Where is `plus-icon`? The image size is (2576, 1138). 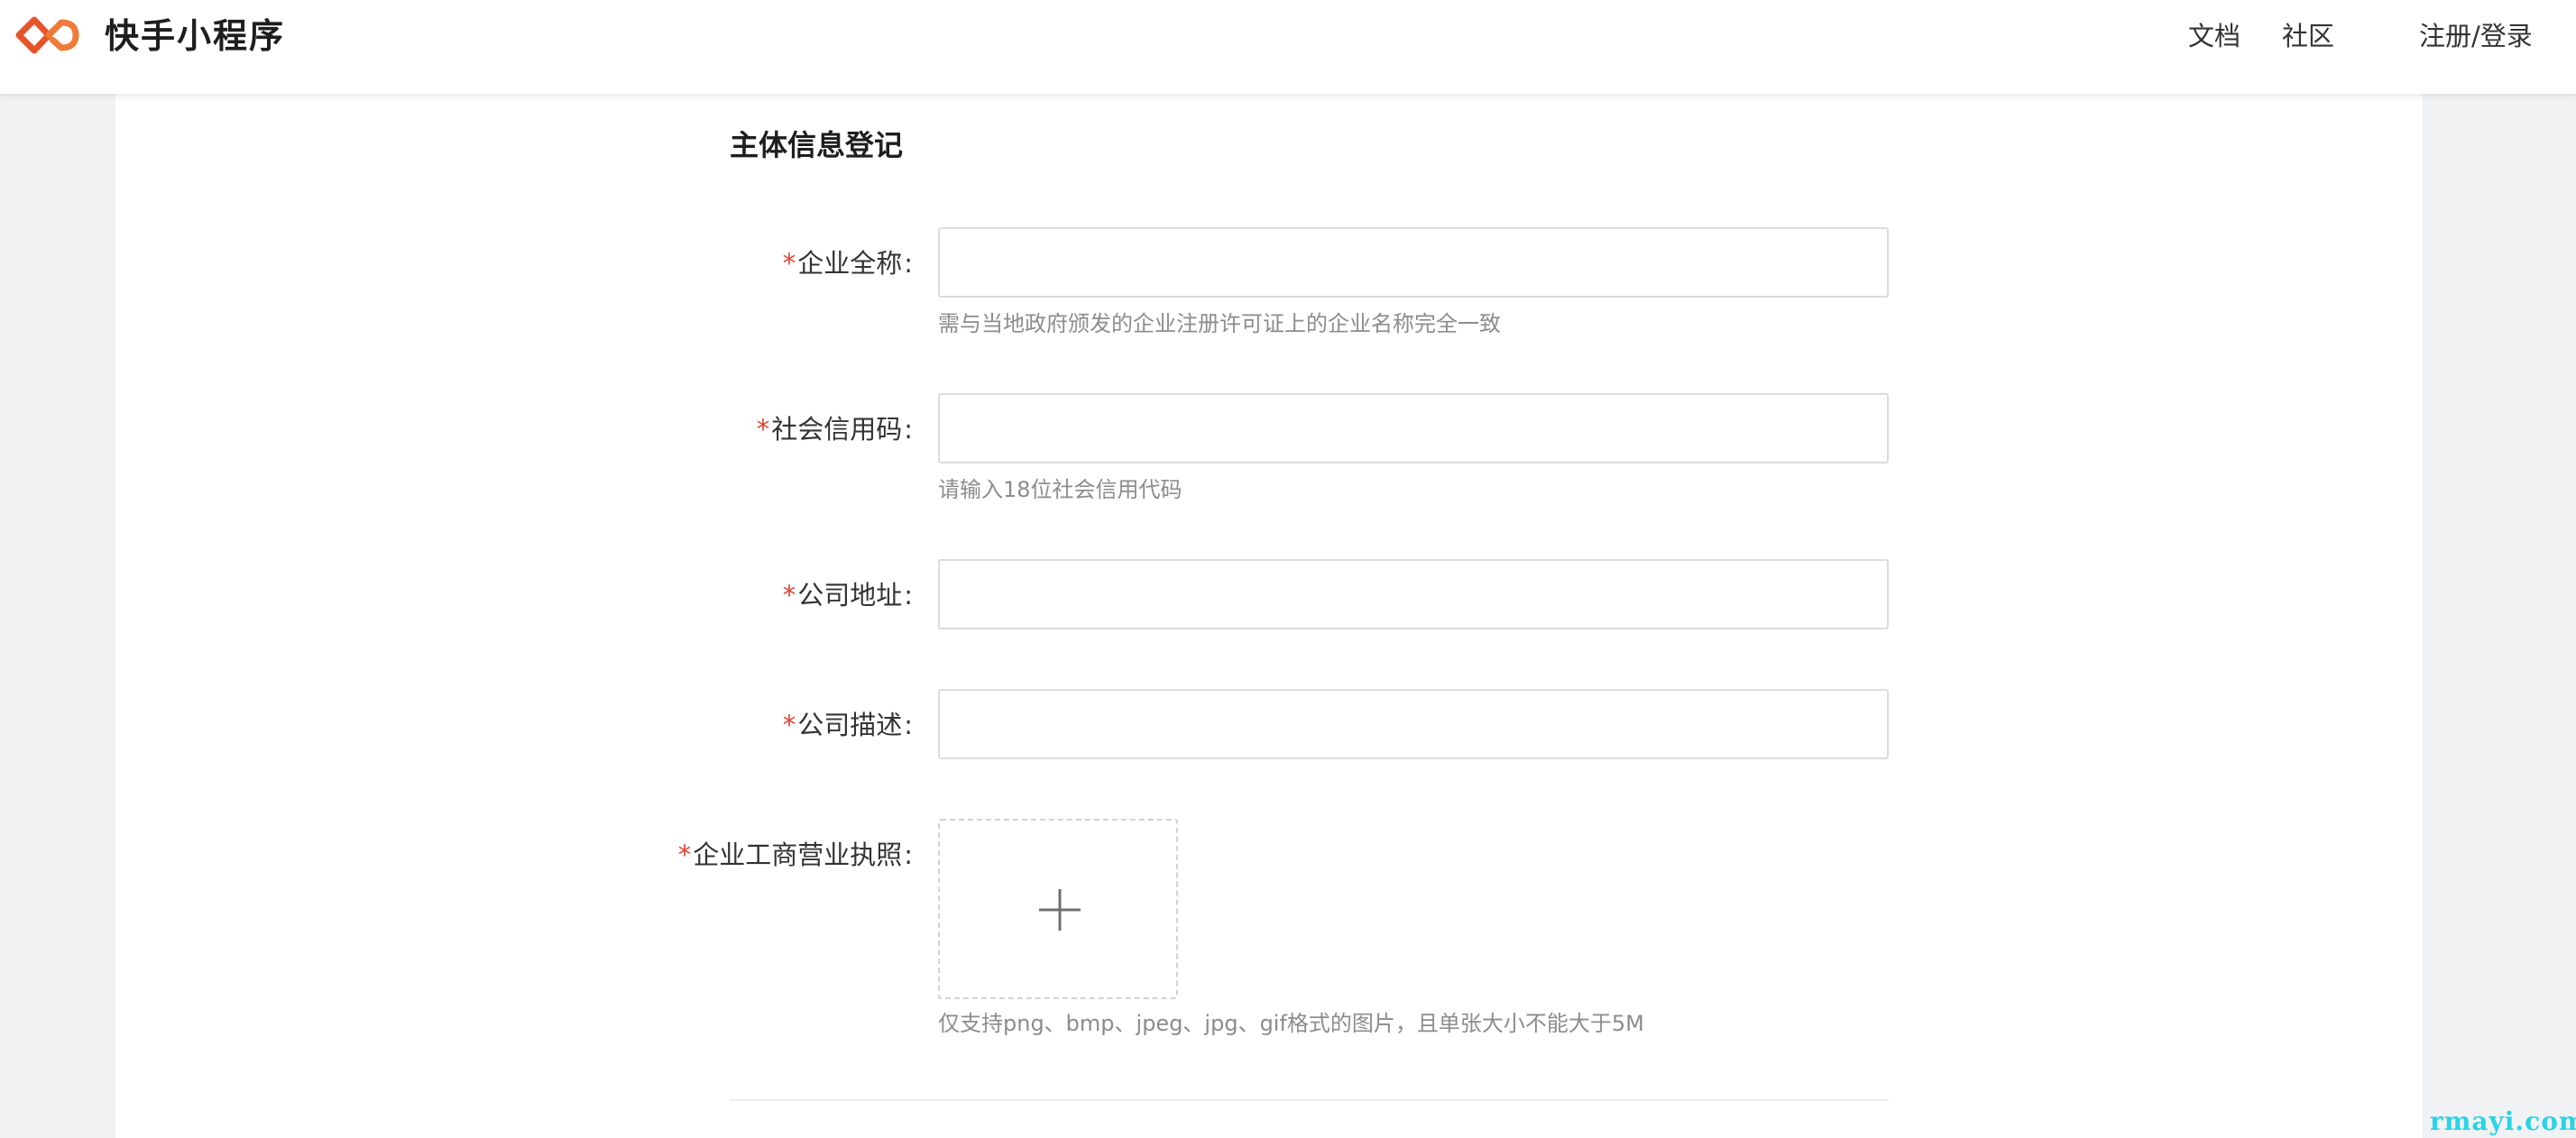
plus-icon is located at coordinates (1060, 910).